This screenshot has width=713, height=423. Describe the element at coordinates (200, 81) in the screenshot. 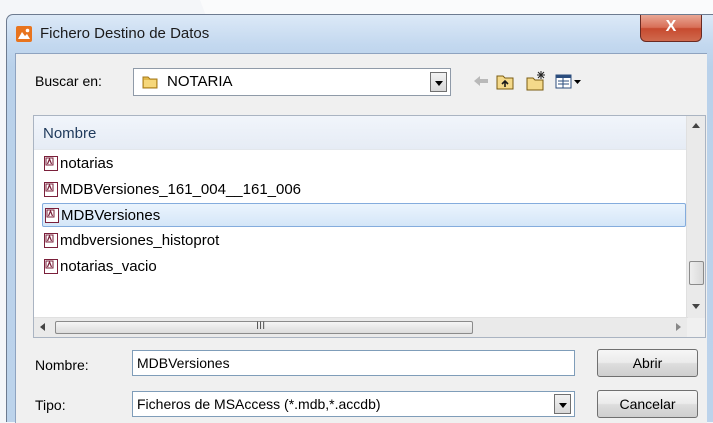

I see `look-in-value: NOTARIA` at that location.